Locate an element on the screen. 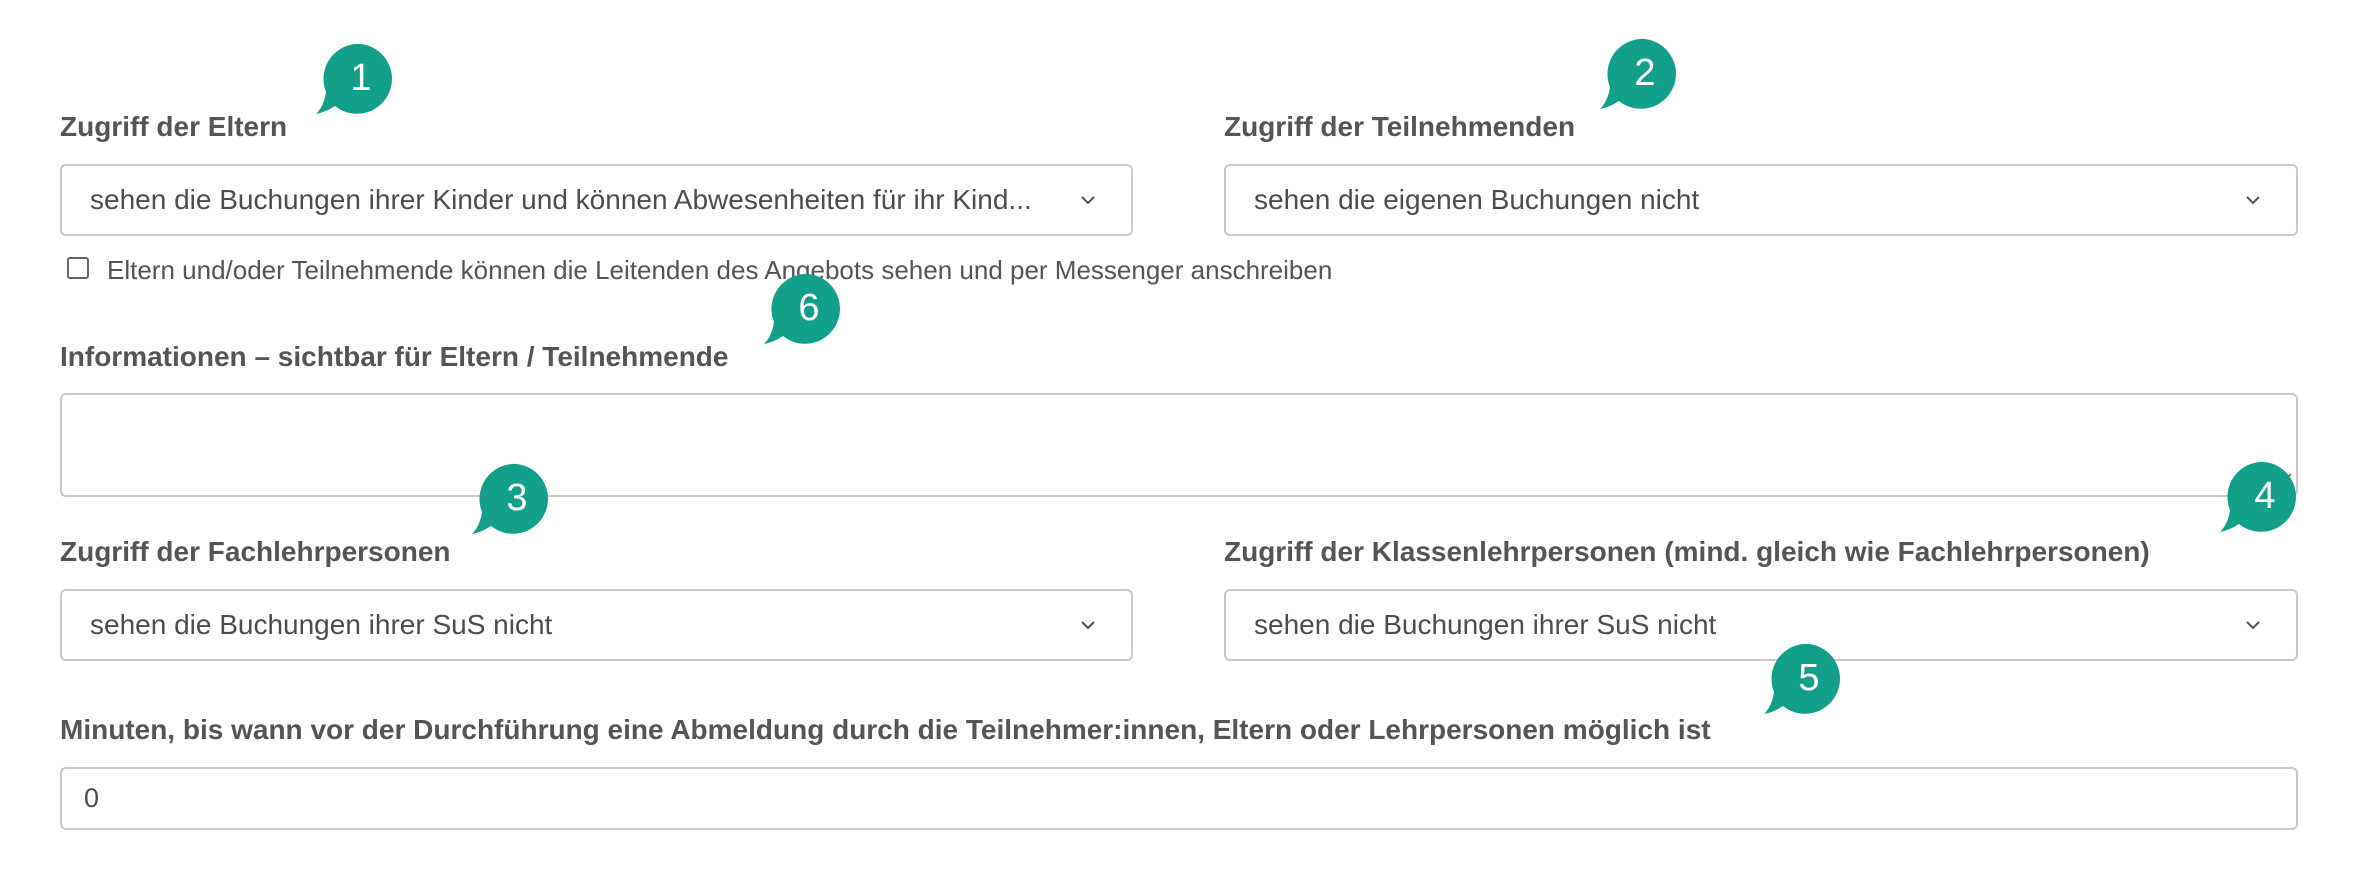 This screenshot has height=893, width=2358. leaders-visible-checkbox is located at coordinates (78, 268).